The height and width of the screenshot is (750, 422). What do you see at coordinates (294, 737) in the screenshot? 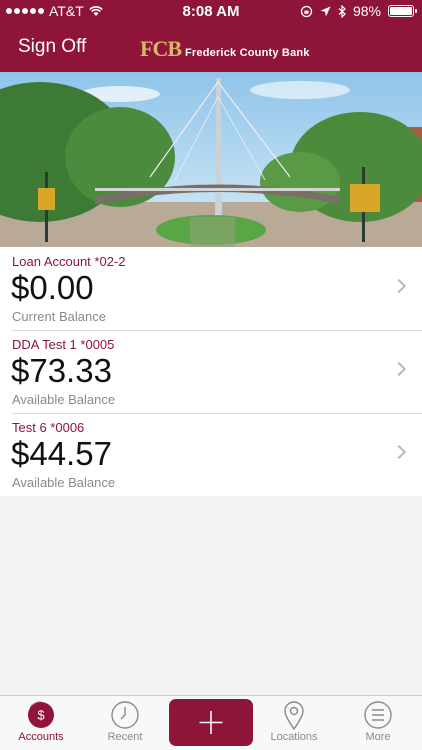
I see `tab-label: Locations` at bounding box center [294, 737].